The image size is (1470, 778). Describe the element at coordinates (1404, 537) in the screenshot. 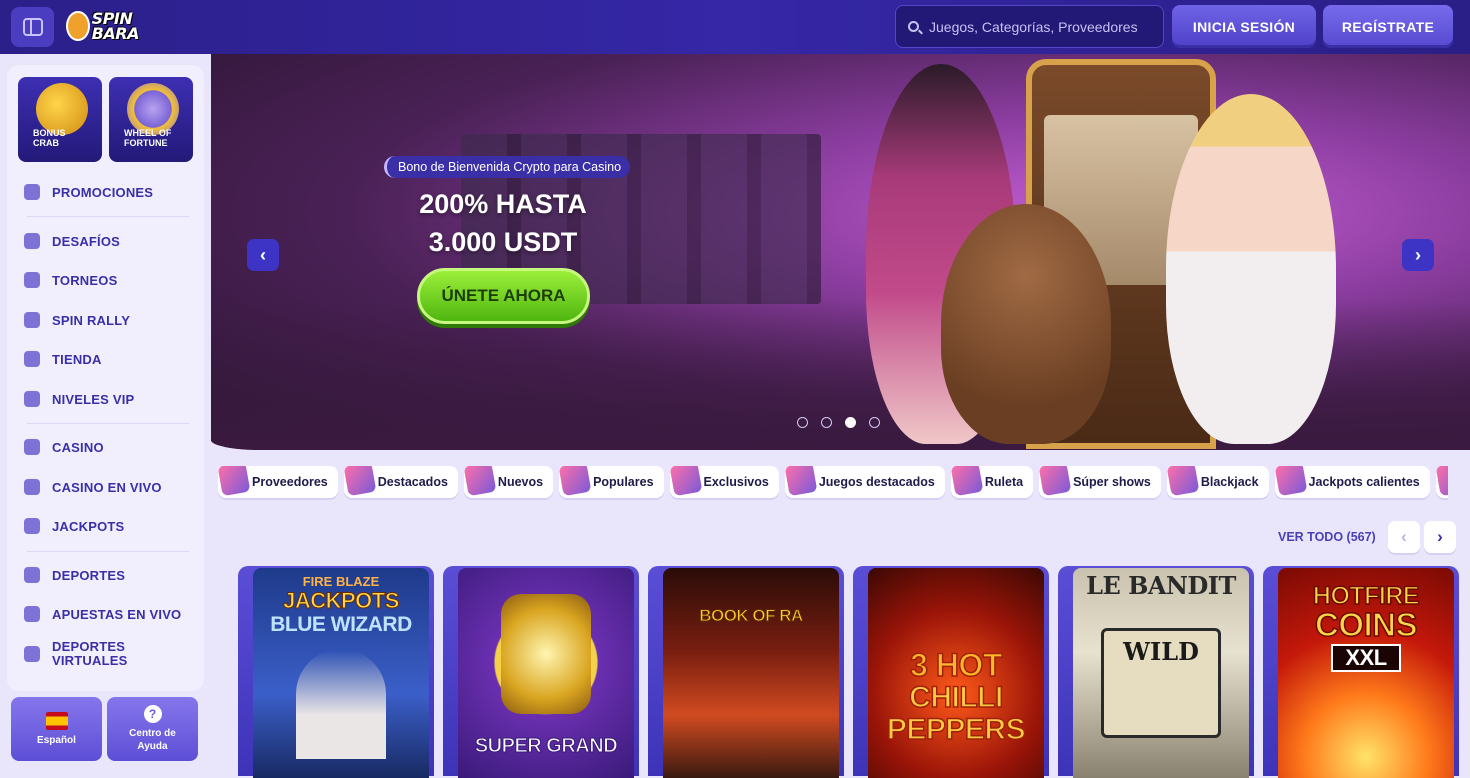

I see `games-prev-button: ‹` at that location.